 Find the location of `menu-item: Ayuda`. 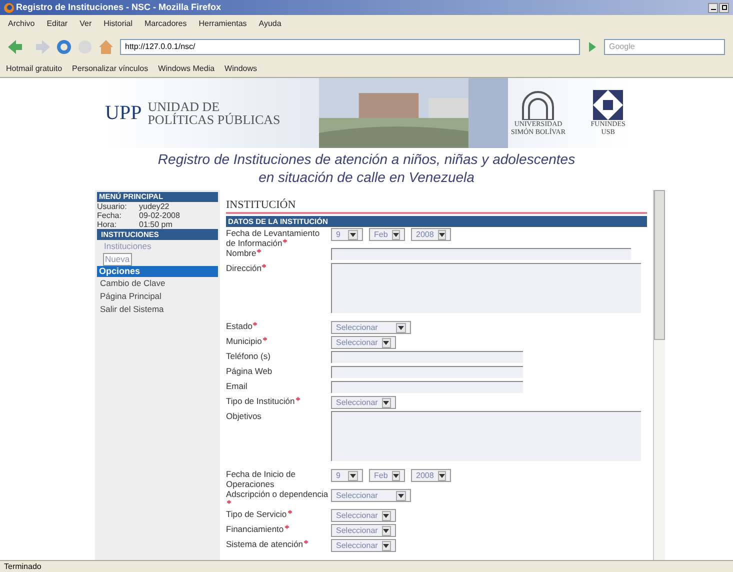

menu-item: Ayuda is located at coordinates (270, 24).